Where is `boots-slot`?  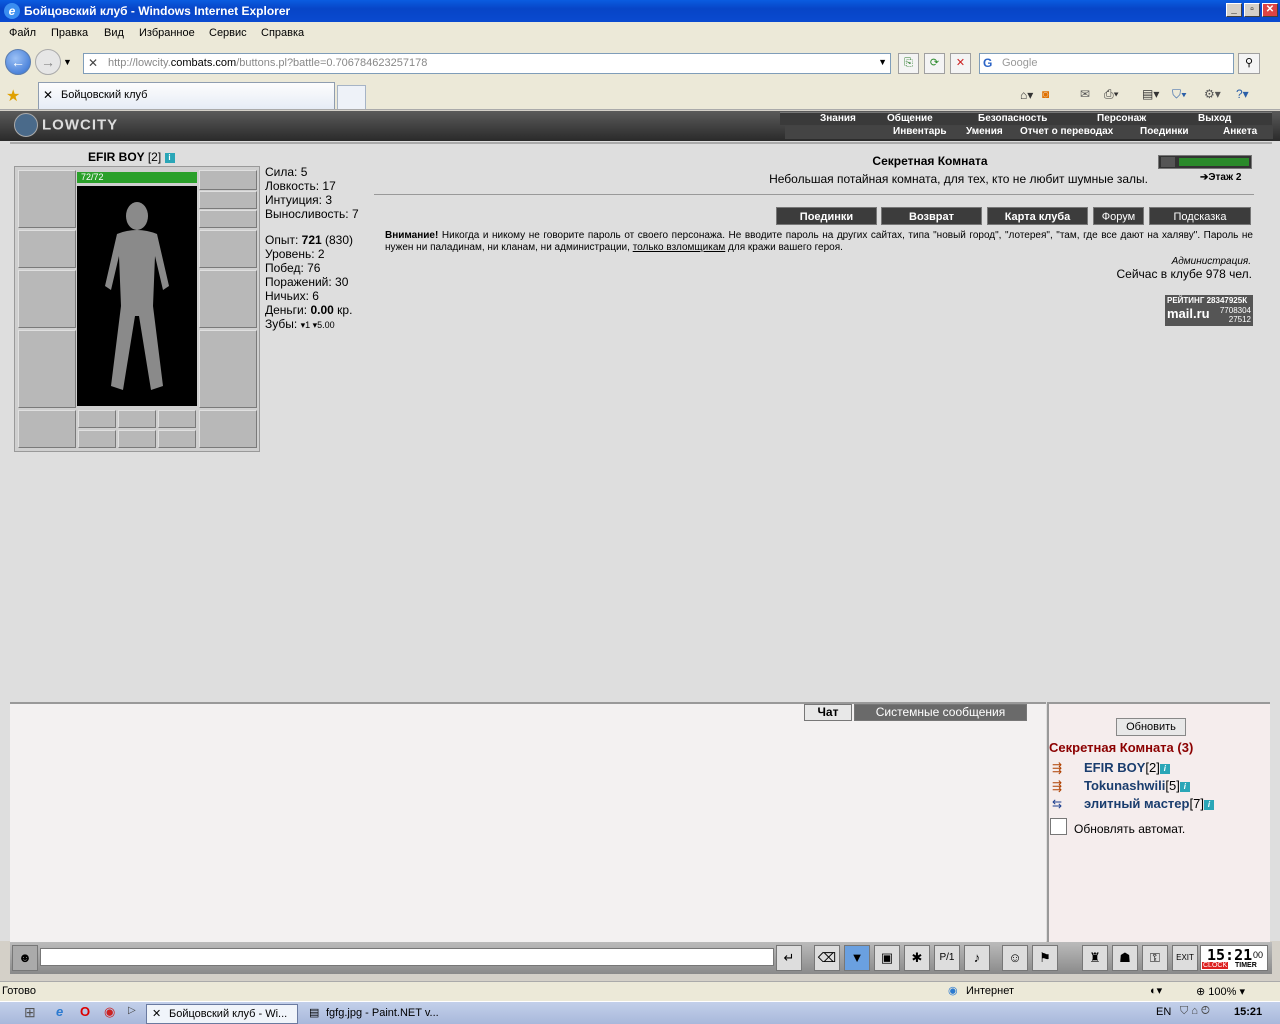
boots-slot is located at coordinates (228, 429).